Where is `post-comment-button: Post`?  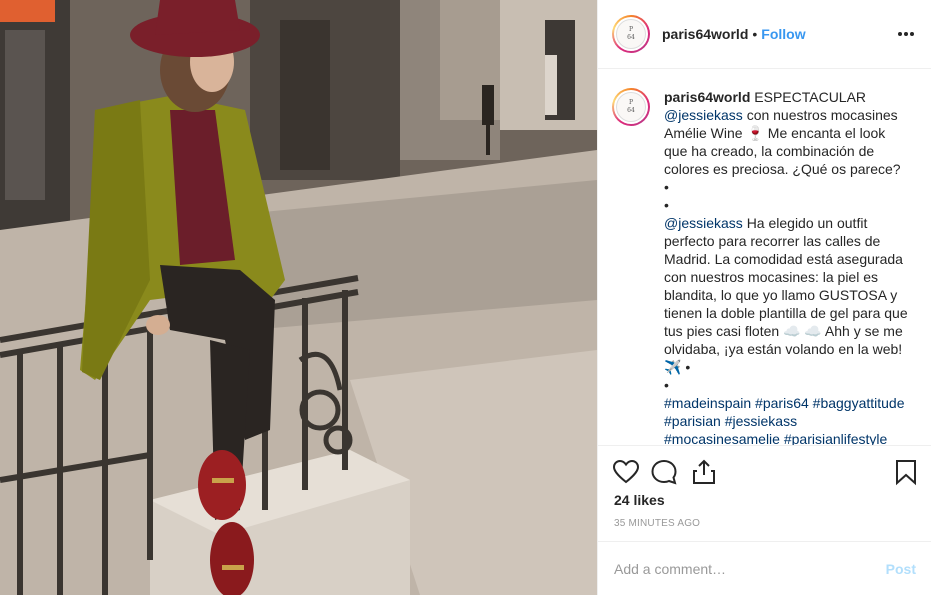 post-comment-button: Post is located at coordinates (901, 569).